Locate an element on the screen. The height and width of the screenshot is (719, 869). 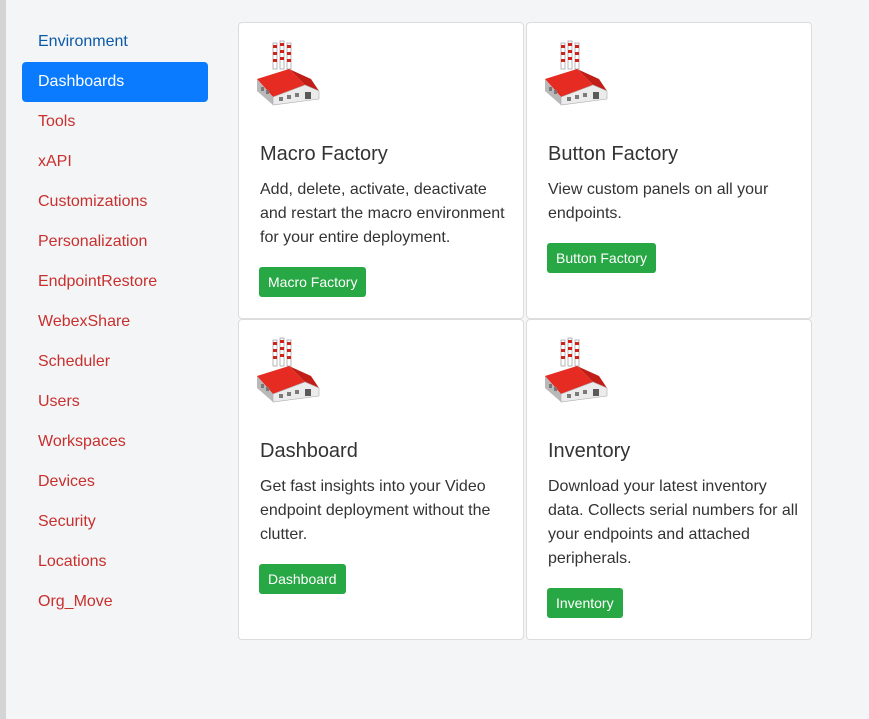
sidebar-item-security: Security is located at coordinates (115, 522).